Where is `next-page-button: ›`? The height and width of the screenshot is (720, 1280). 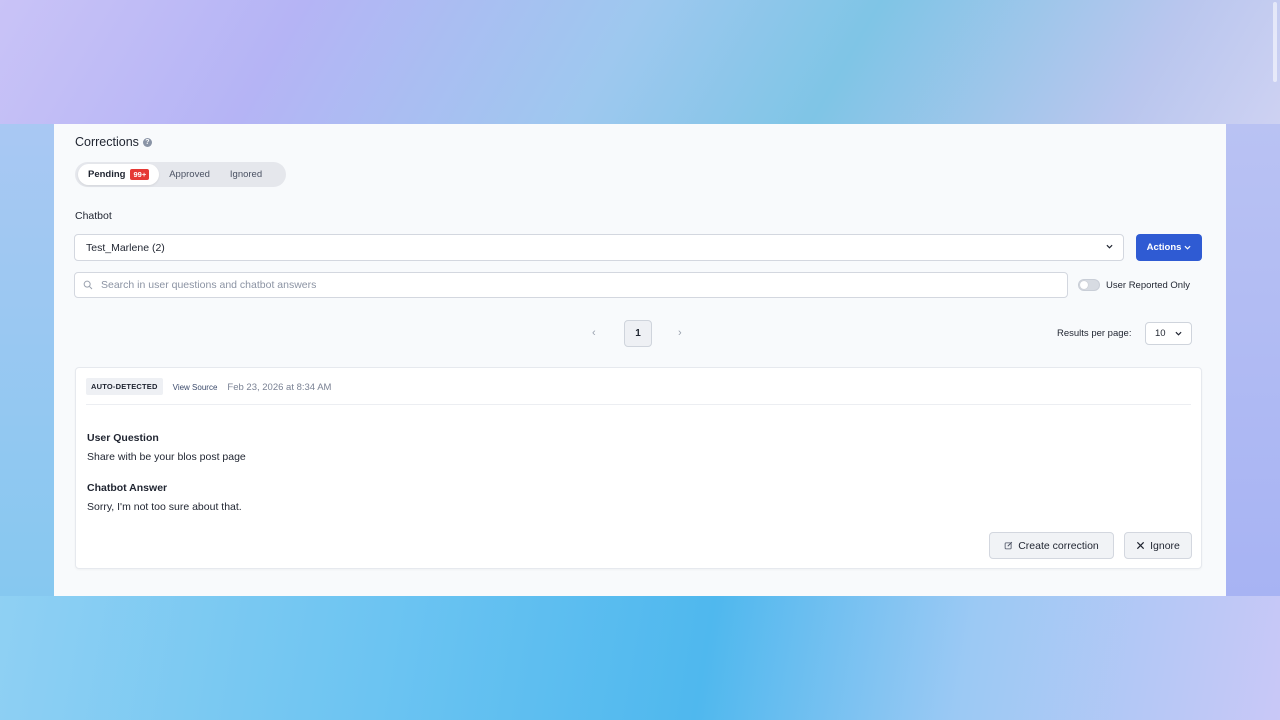 next-page-button: › is located at coordinates (680, 333).